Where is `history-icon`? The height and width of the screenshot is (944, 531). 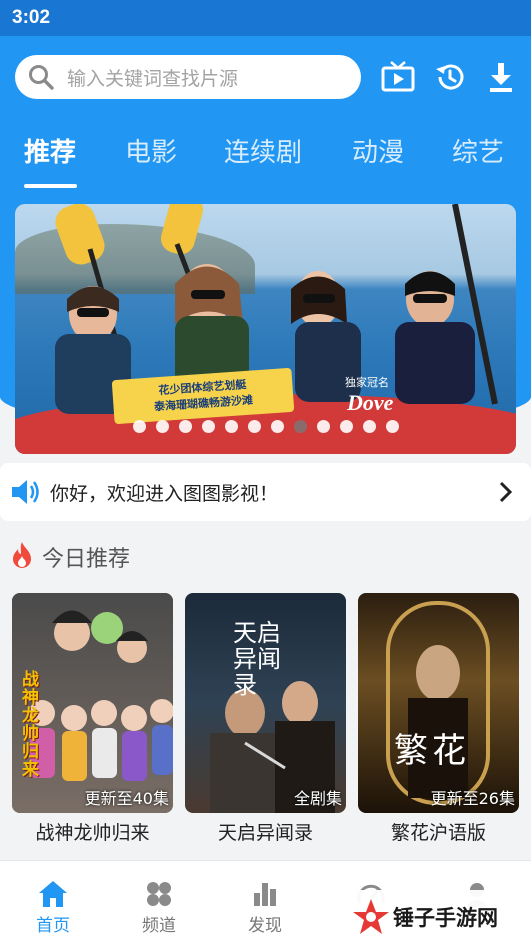
history-icon is located at coordinates (450, 77).